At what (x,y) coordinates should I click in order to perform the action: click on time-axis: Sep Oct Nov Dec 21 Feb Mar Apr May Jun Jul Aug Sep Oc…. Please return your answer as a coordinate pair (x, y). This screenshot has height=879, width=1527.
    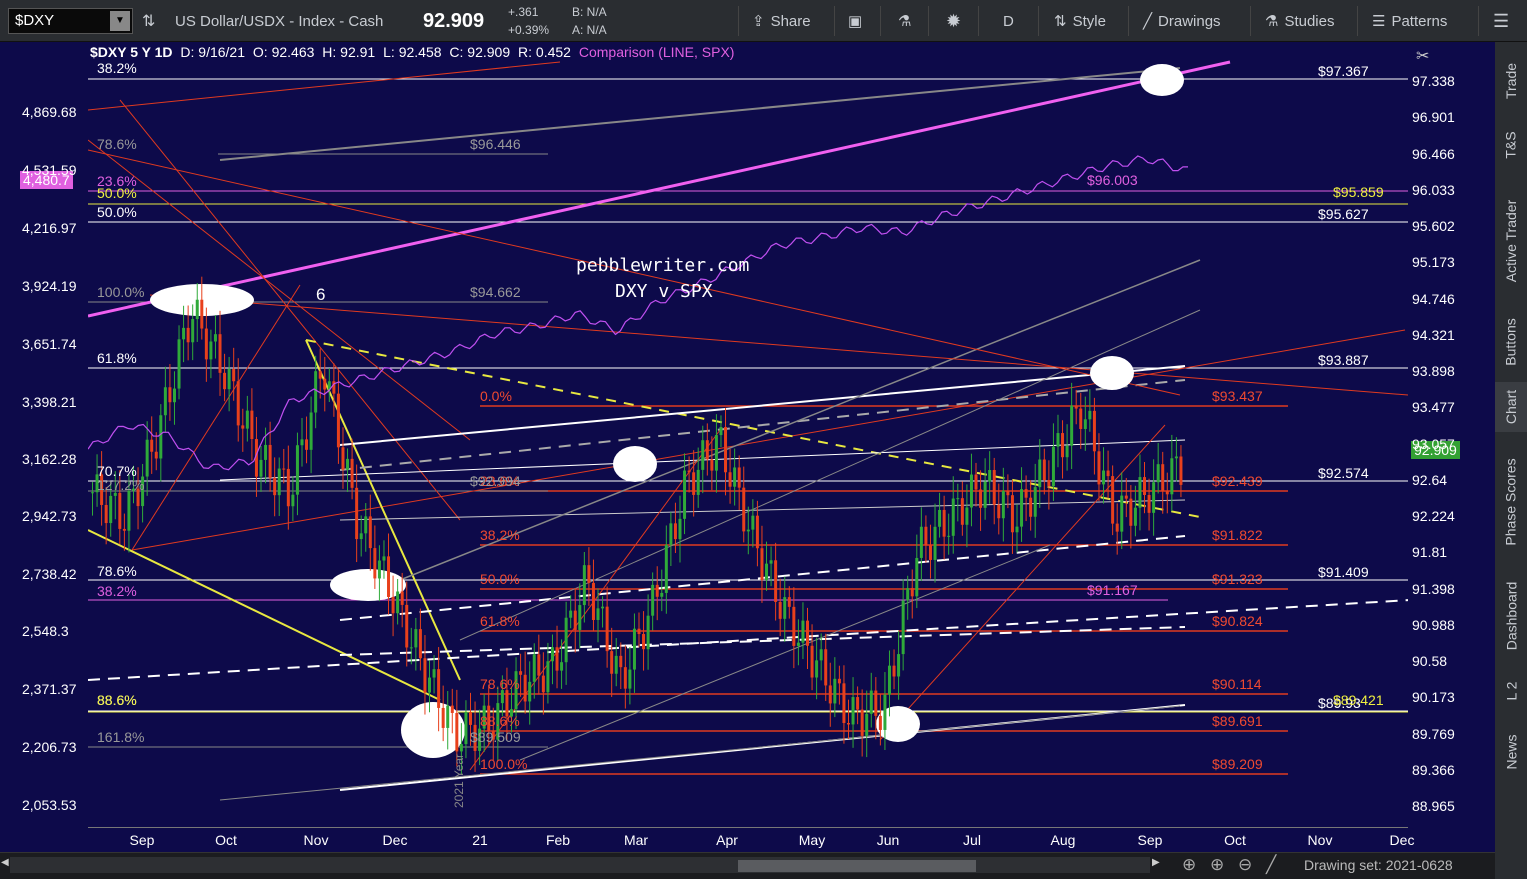
    Looking at the image, I should click on (751, 839).